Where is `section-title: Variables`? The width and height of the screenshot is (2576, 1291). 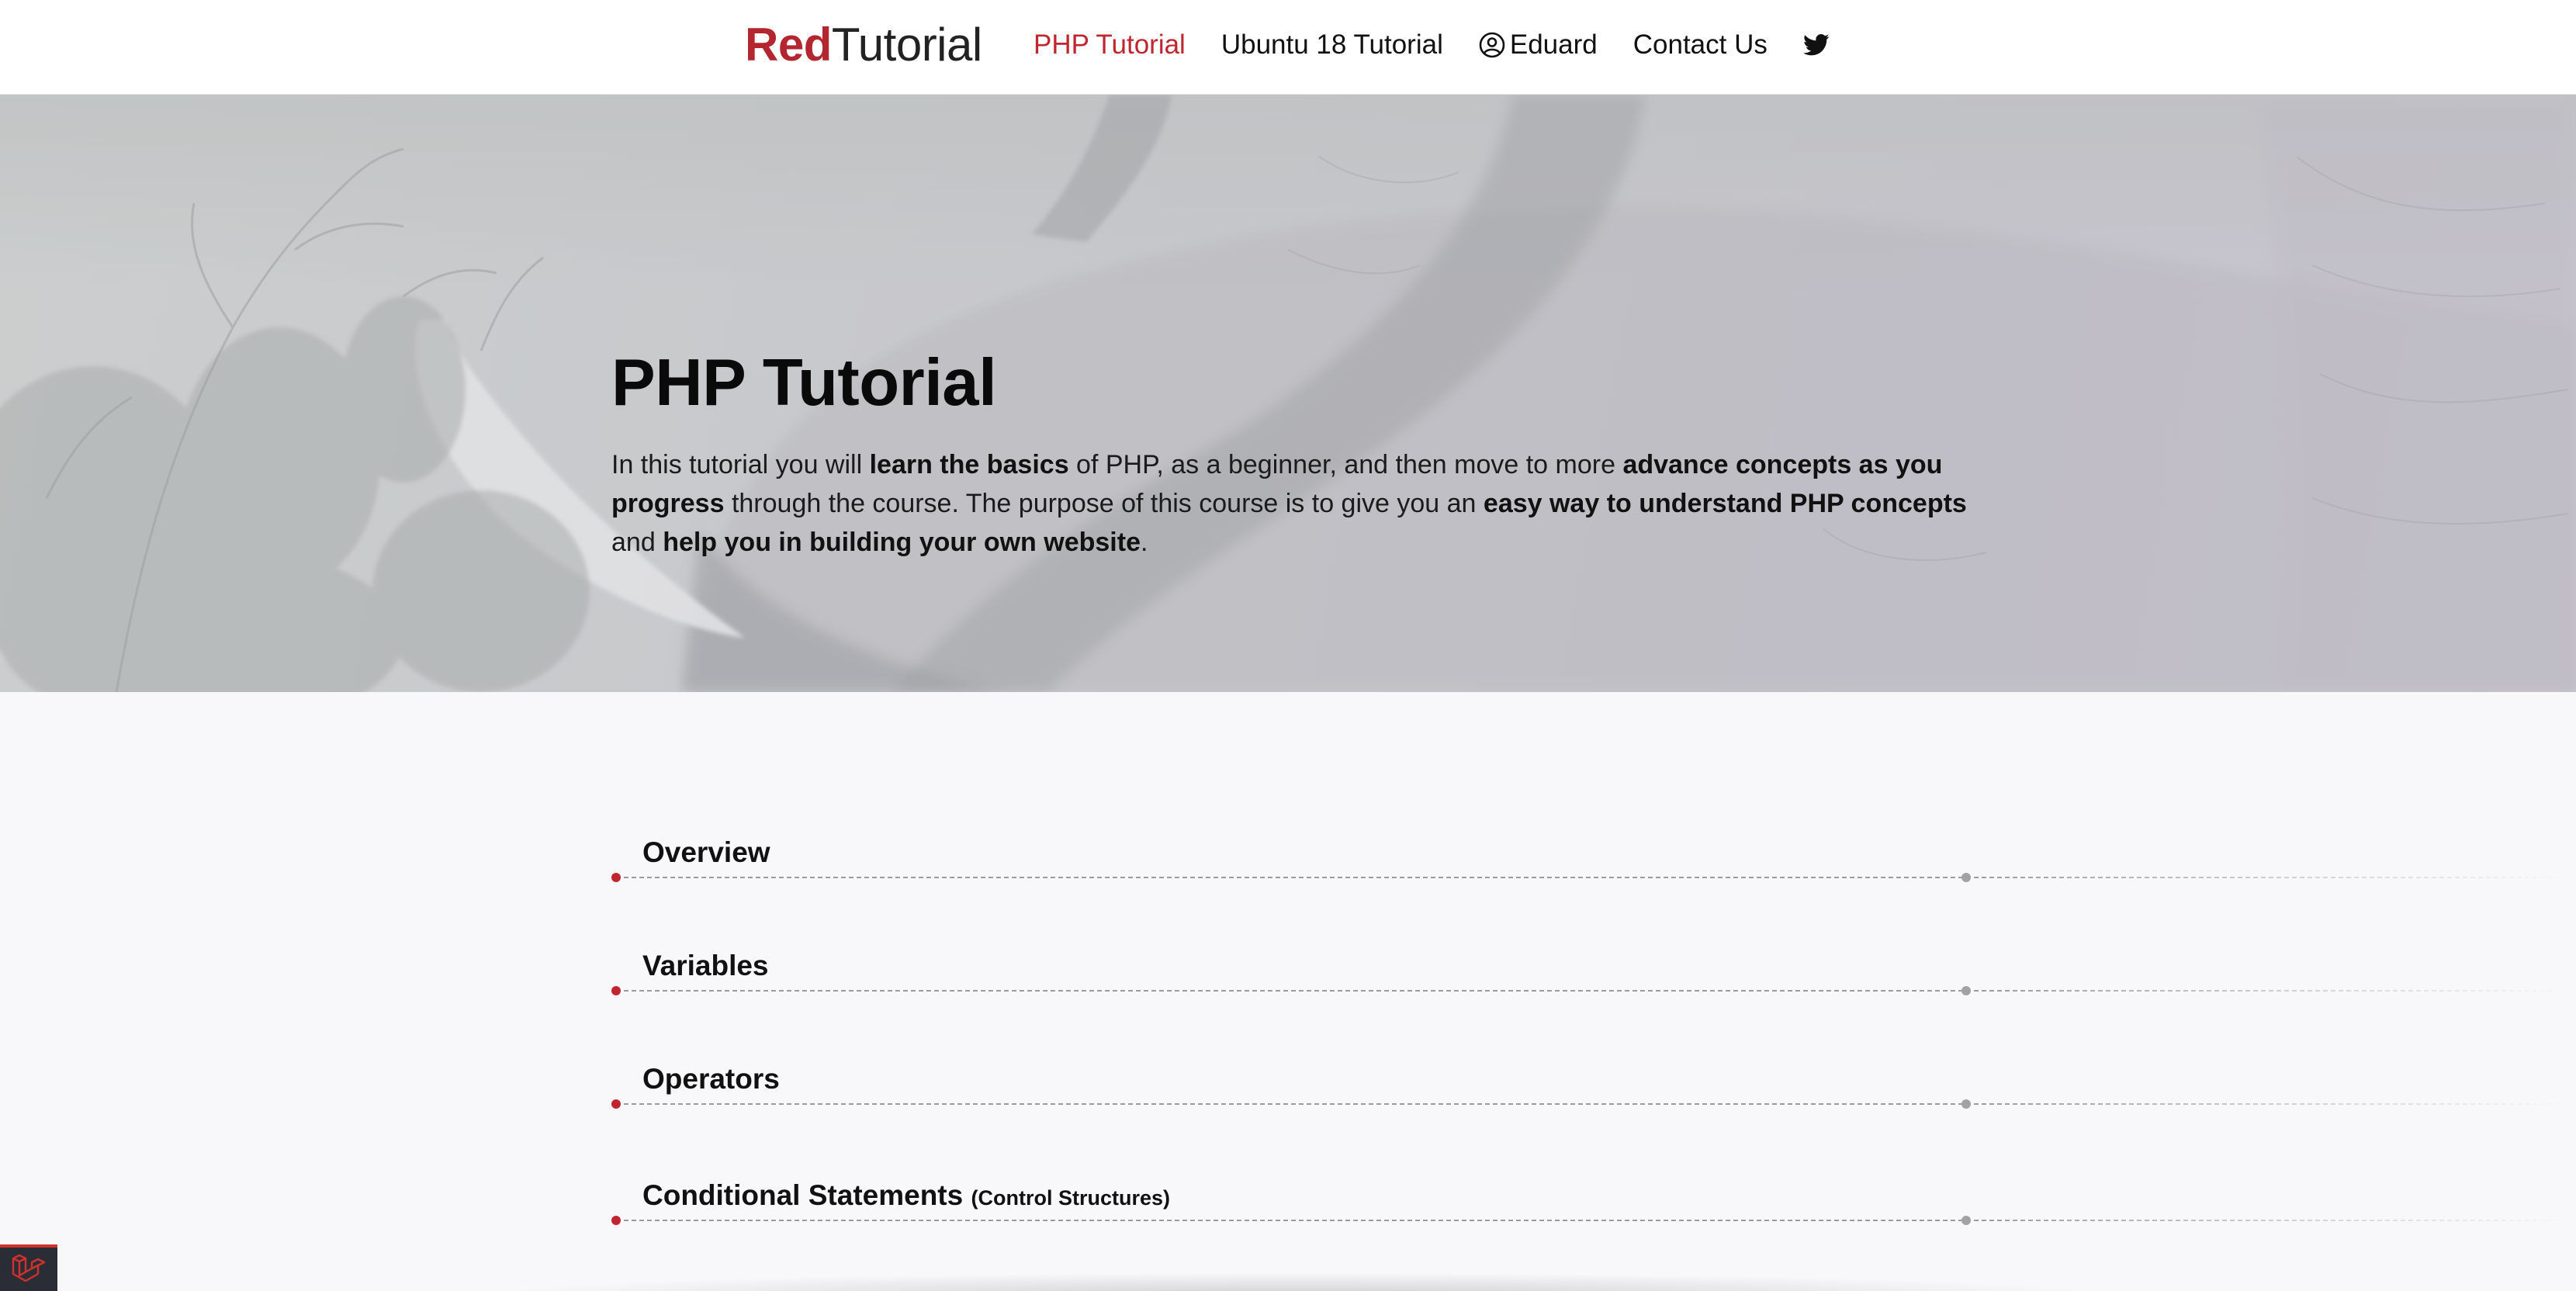 section-title: Variables is located at coordinates (705, 966).